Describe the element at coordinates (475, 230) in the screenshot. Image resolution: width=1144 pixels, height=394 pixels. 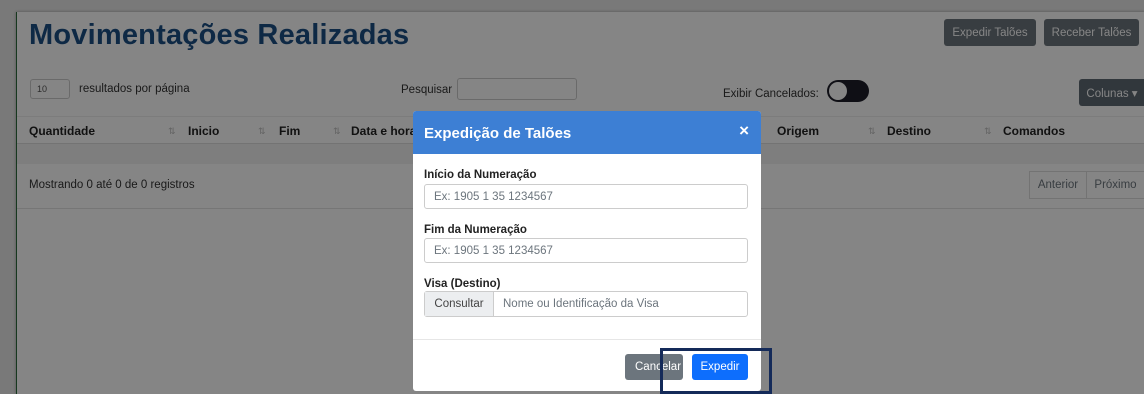
I see `fim-numeracao-label: Fim da Numeração` at that location.